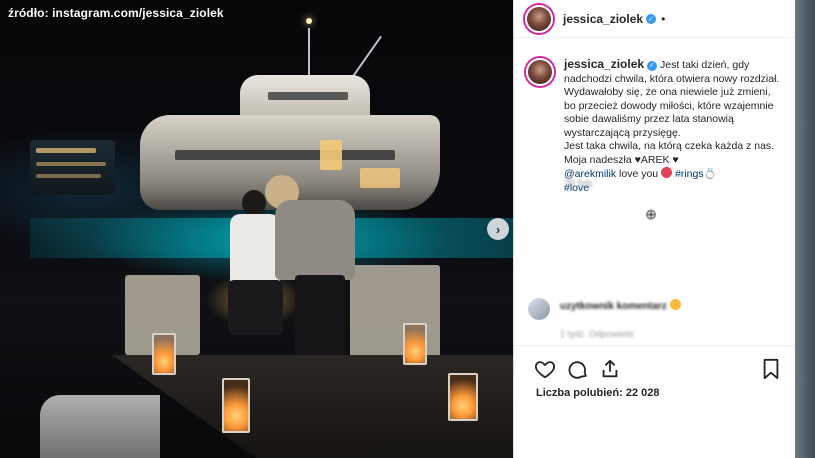 The height and width of the screenshot is (458, 815). I want to click on header-username: jessica_ziolek, so click(603, 19).